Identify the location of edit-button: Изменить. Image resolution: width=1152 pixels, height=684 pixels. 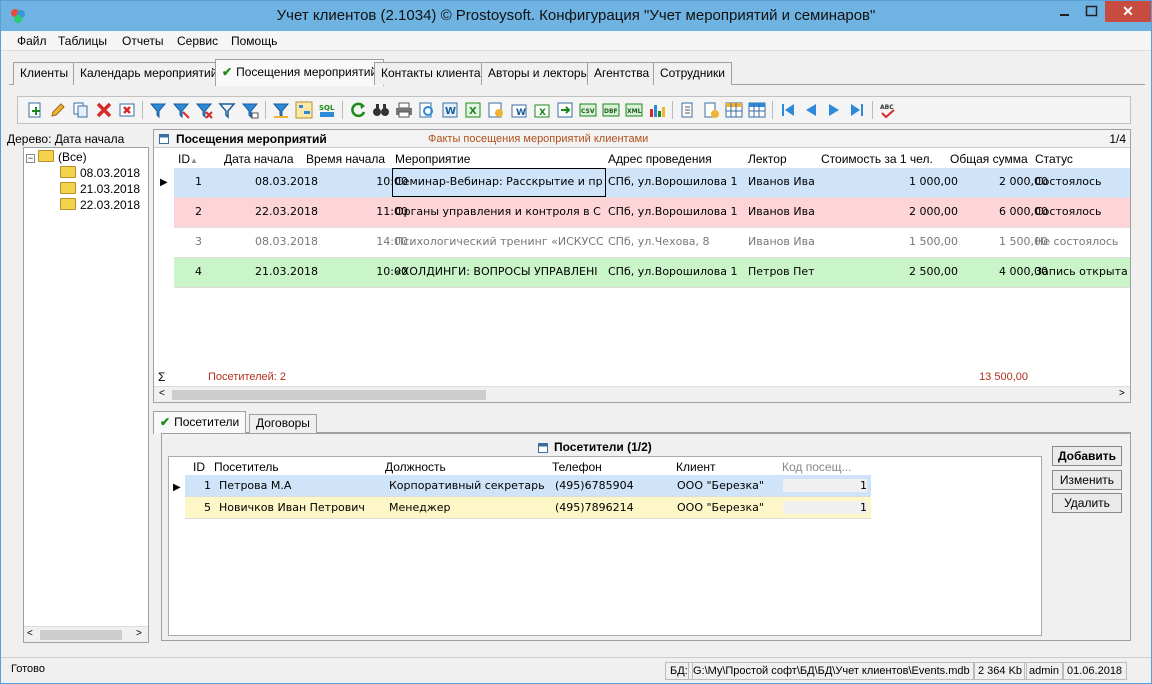
(1087, 480).